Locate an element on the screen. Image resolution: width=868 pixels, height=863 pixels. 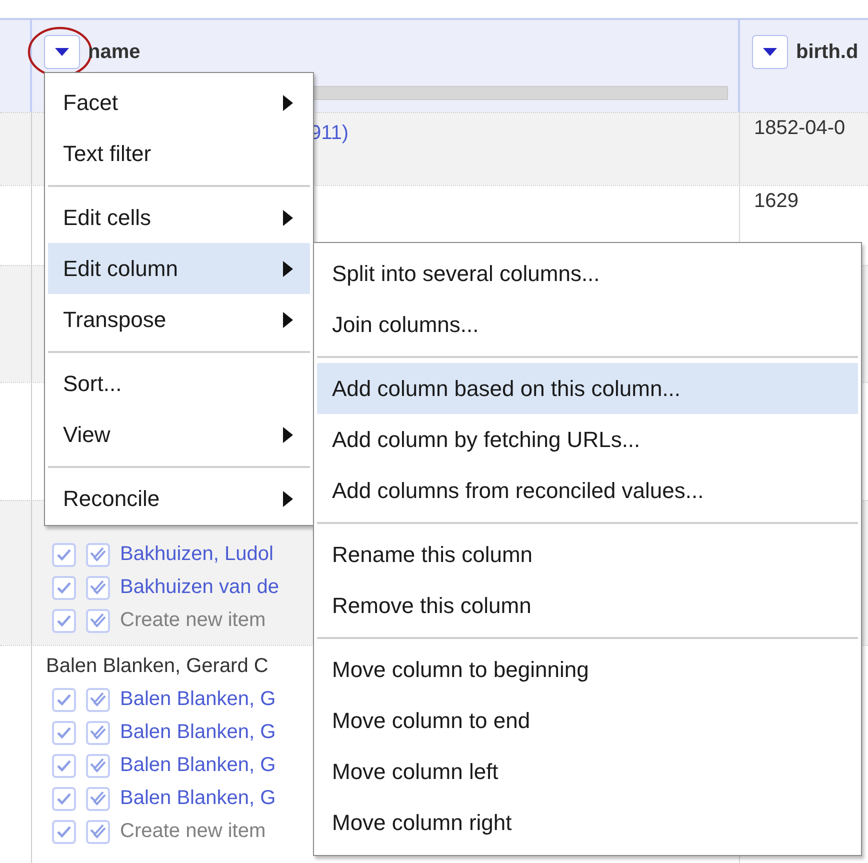
cell-text: Balen Blanken, Gerard C is located at coordinates (157, 666).